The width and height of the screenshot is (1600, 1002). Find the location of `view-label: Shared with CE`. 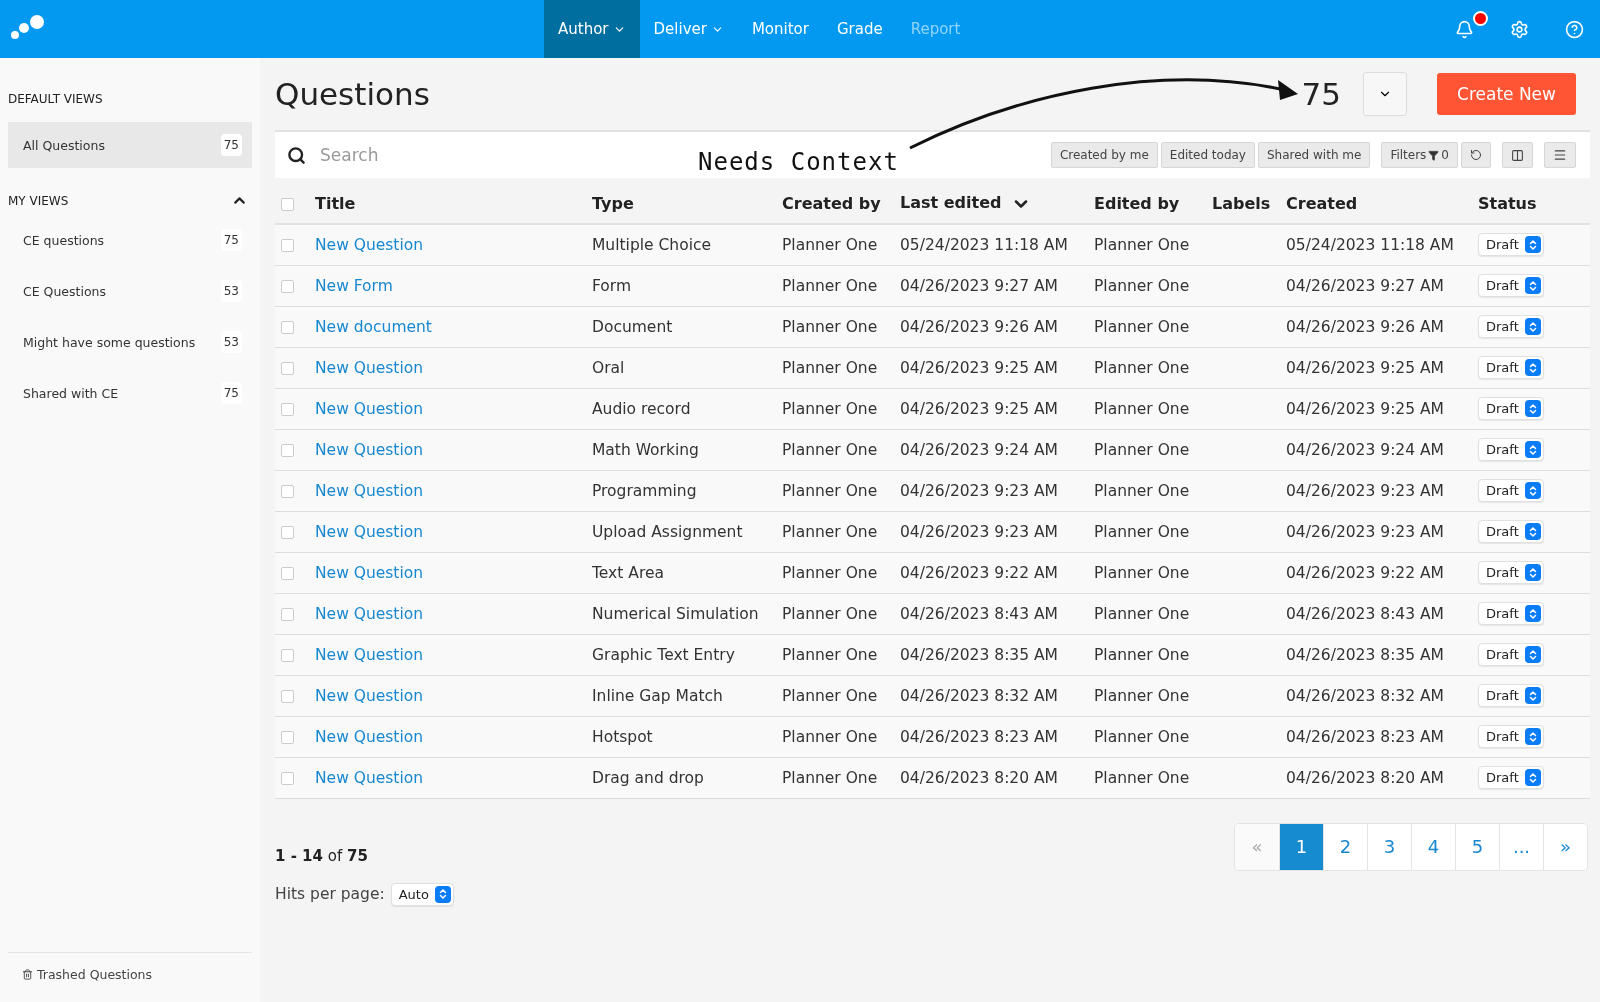

view-label: Shared with CE is located at coordinates (71, 393).